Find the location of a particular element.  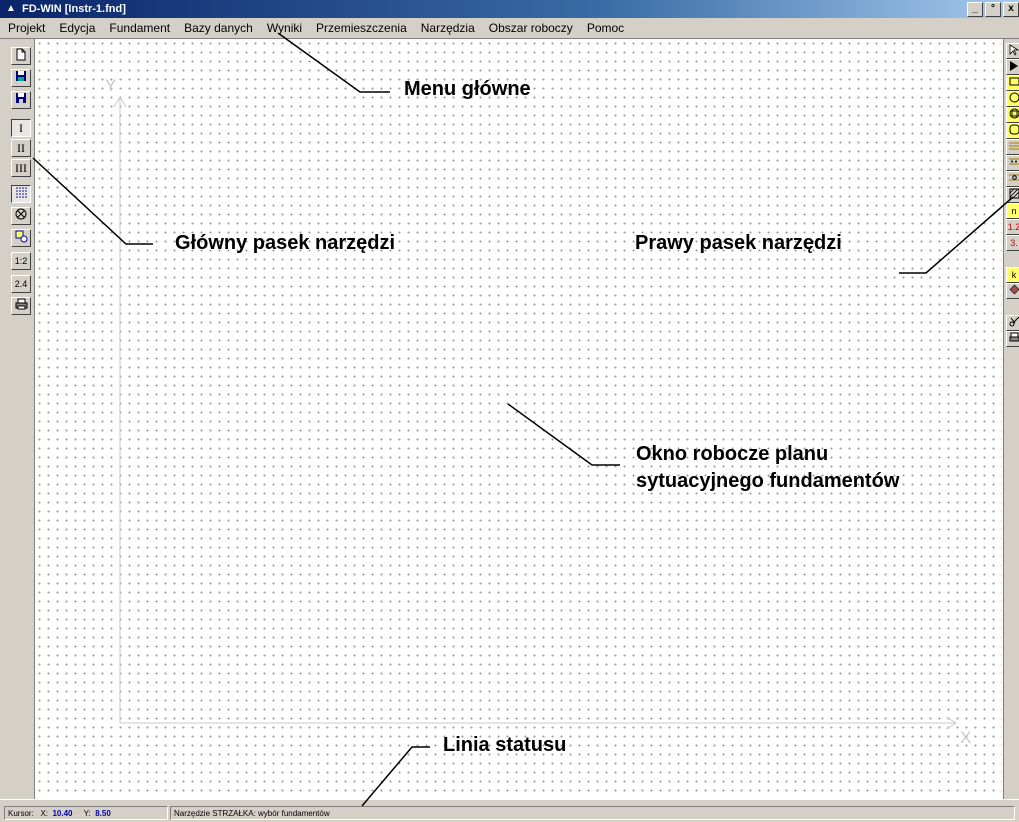

x-coord-label: X: is located at coordinates (44, 813).